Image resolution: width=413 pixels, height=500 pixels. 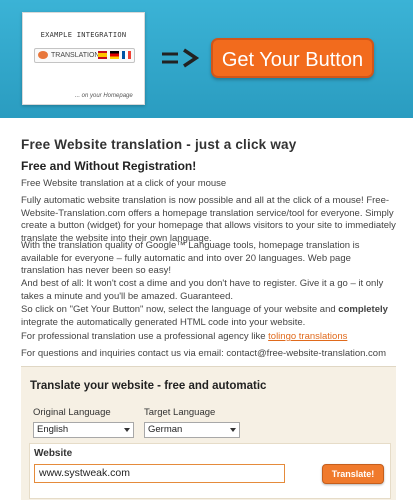 I want to click on translation-label: TRANSLATION, so click(x=75, y=55).